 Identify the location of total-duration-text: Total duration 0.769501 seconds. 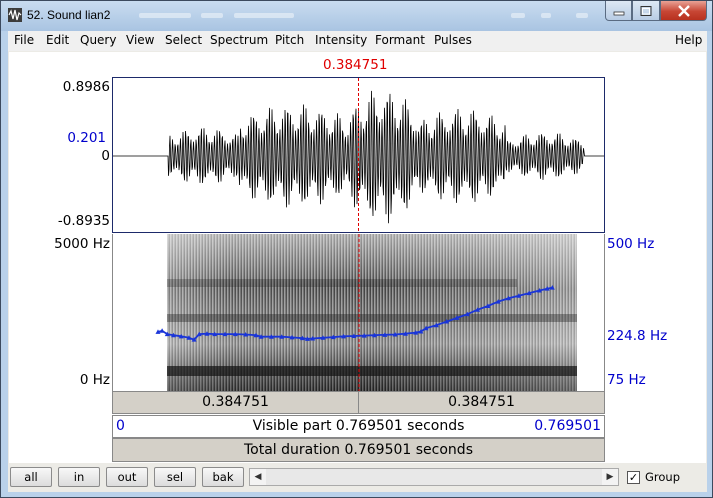
(358, 450).